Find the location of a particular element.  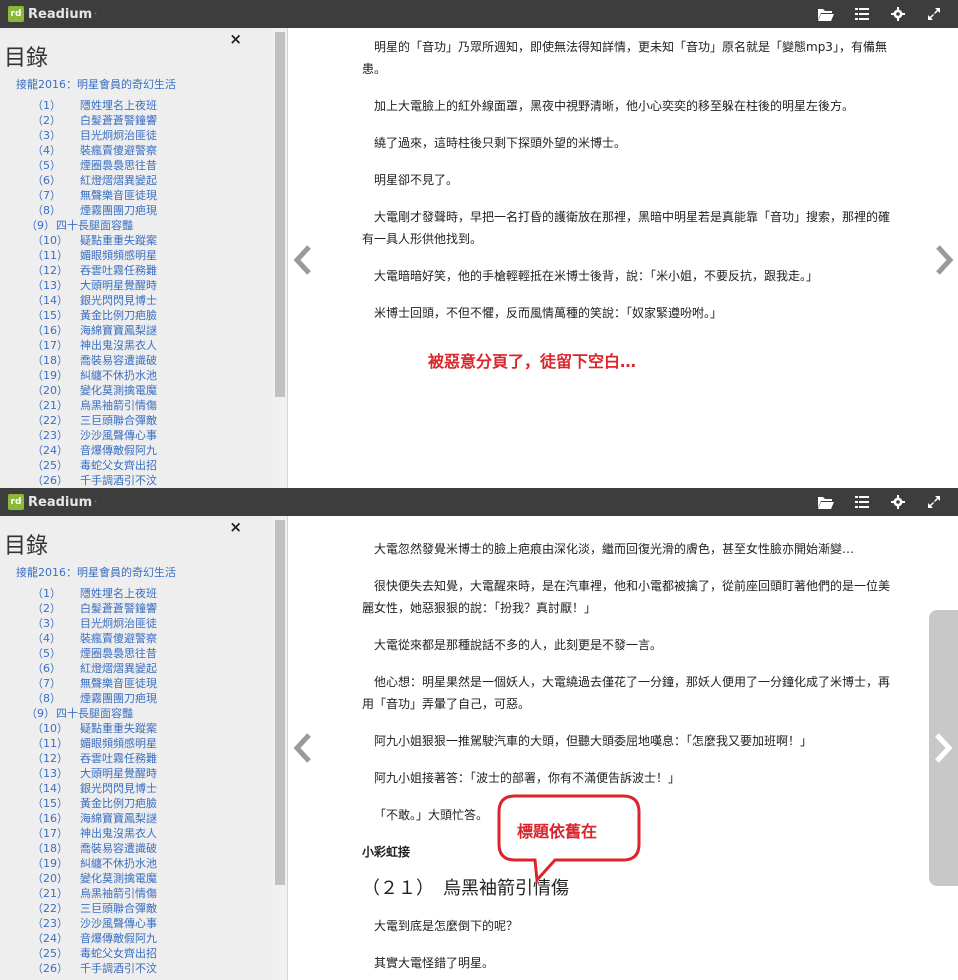

chevron-left-icon is located at coordinates (302, 748).